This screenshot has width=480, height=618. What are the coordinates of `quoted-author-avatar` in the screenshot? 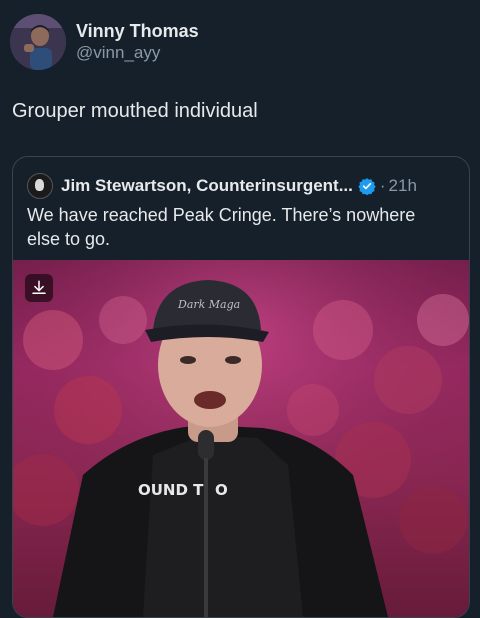 It's located at (40, 186).